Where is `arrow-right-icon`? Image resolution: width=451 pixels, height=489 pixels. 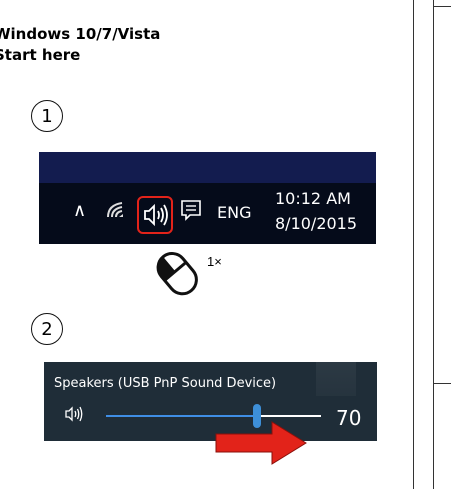
arrow-right-icon is located at coordinates (261, 443).